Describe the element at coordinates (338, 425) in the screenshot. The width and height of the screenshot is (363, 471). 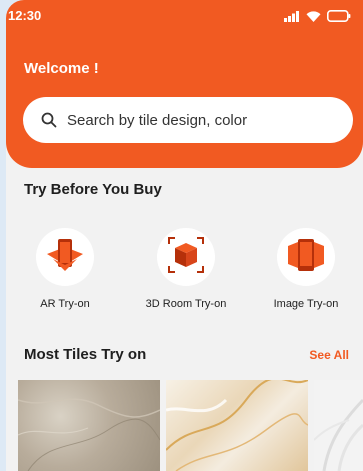
I see `tile-card-white-pattern` at that location.